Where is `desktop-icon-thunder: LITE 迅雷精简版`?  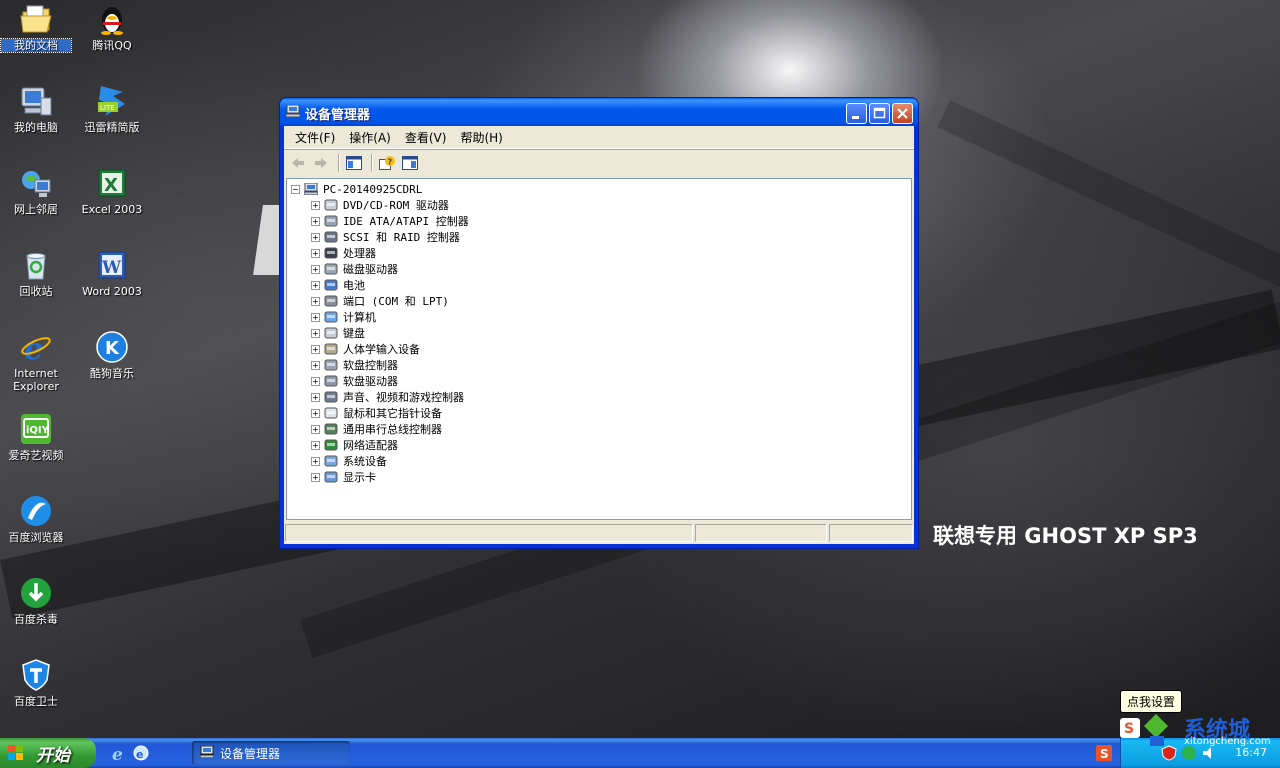
desktop-icon-thunder: LITE 迅雷精简版 is located at coordinates (112, 109).